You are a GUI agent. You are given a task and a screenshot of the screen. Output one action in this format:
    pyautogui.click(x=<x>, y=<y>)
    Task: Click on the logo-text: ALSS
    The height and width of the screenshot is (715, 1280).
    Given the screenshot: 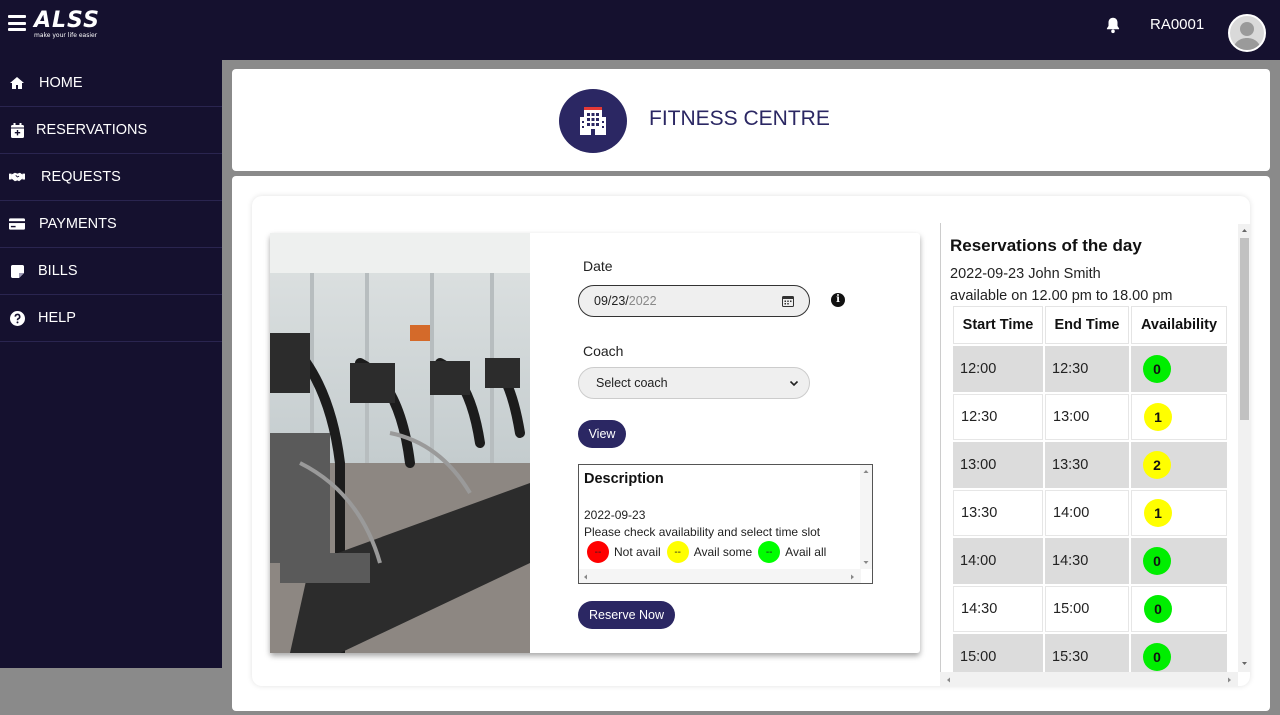 What is the action you would take?
    pyautogui.click(x=67, y=20)
    